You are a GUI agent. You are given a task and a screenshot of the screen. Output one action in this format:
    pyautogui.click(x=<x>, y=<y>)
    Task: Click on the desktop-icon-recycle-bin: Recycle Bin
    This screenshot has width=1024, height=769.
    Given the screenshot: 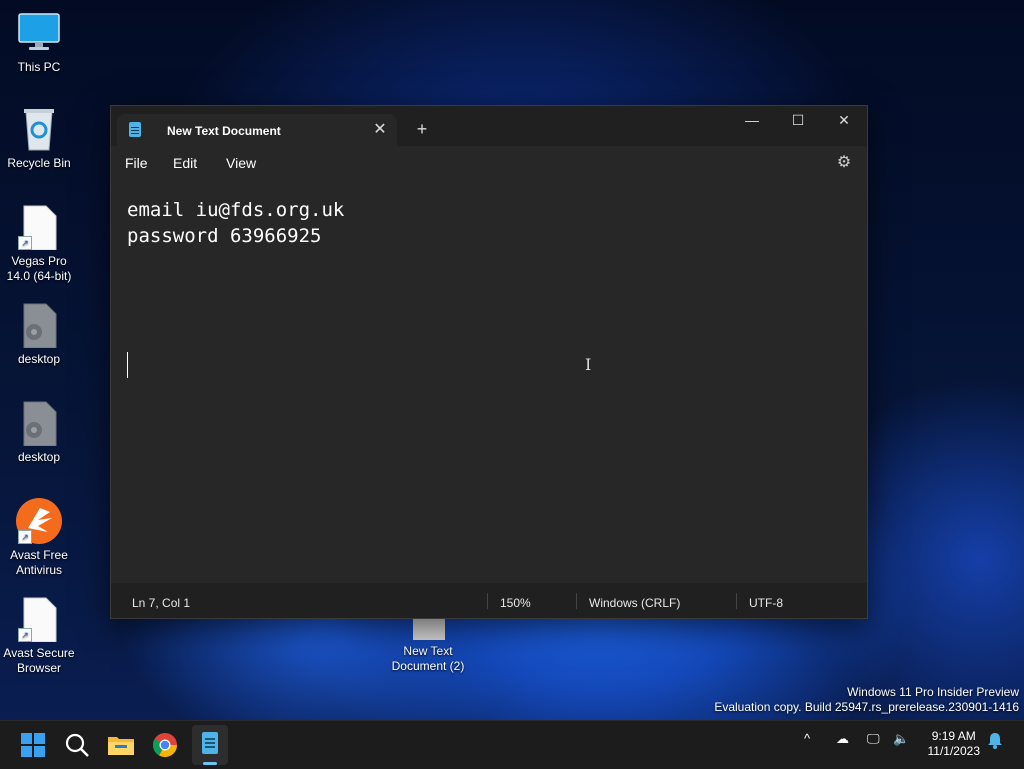 What is the action you would take?
    pyautogui.click(x=39, y=138)
    